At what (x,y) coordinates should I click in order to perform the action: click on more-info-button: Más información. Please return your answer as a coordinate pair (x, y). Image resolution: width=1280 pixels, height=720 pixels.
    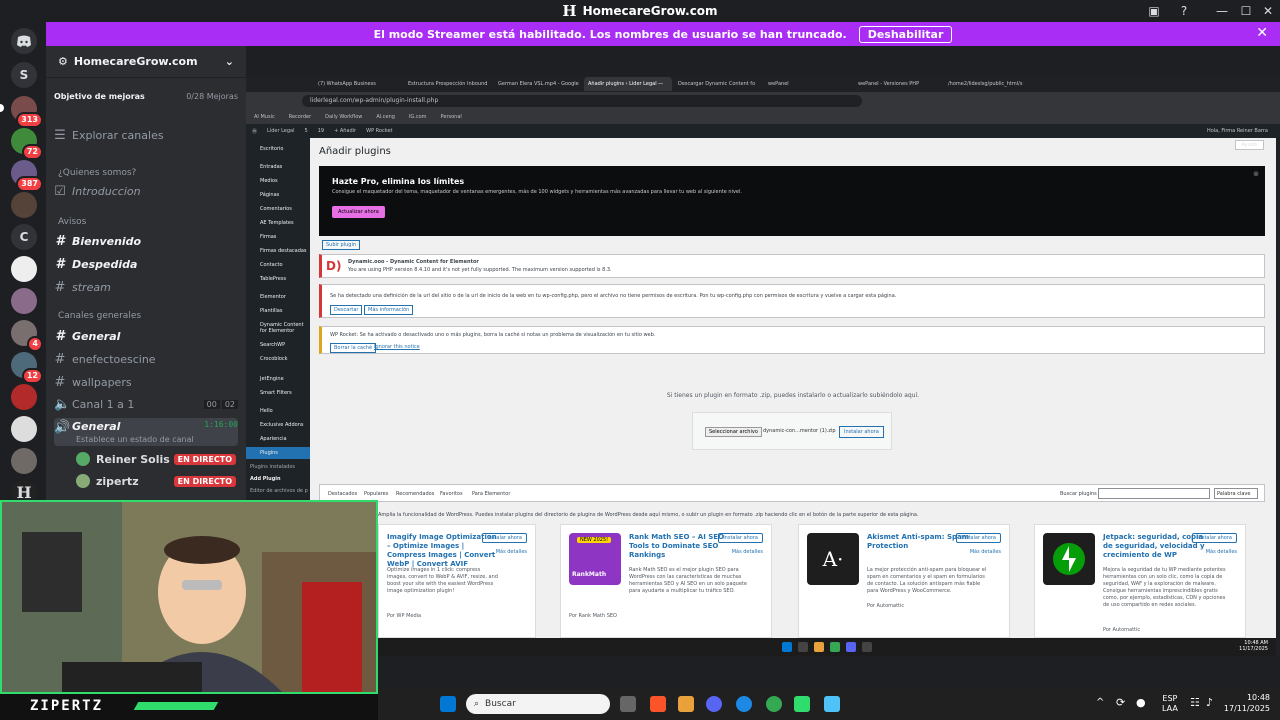
    Looking at the image, I should click on (389, 310).